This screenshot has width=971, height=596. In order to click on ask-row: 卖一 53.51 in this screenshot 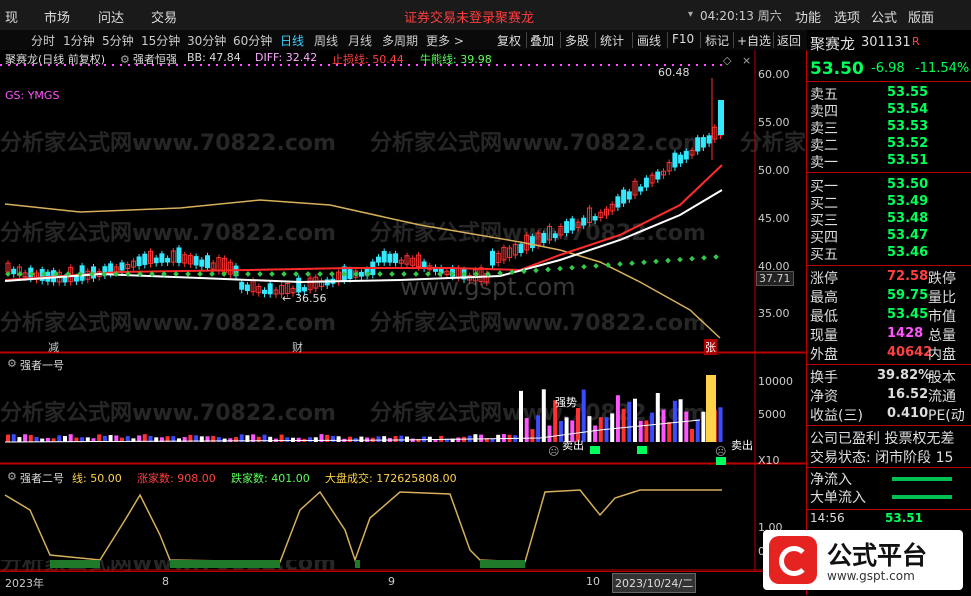, I will do `click(890, 161)`.